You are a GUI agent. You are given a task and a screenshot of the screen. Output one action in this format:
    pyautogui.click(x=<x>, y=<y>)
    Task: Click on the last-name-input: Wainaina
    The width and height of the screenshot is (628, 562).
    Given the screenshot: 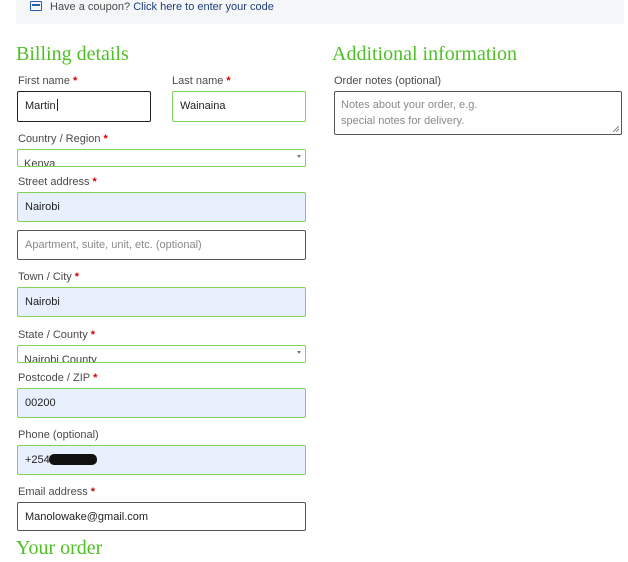 What is the action you would take?
    pyautogui.click(x=239, y=106)
    